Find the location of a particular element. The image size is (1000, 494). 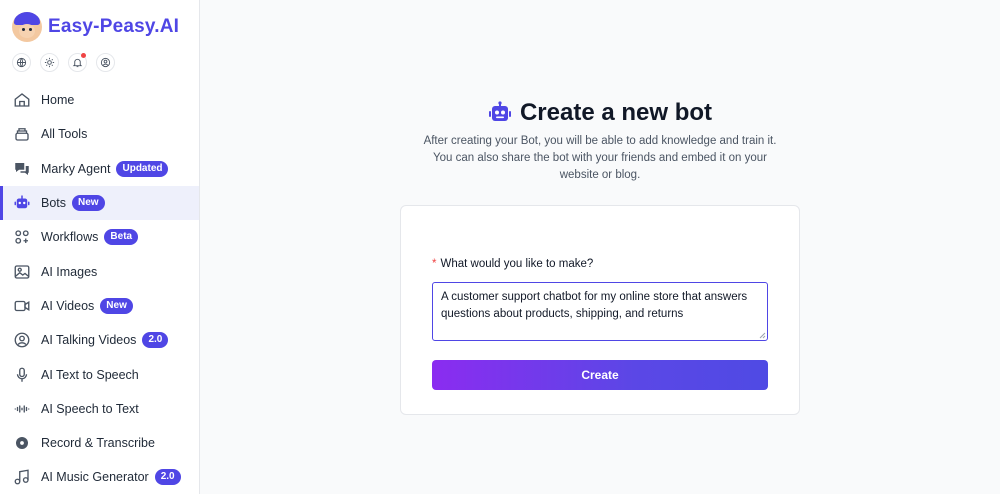

page-title: Create a new bot is located at coordinates (616, 112).